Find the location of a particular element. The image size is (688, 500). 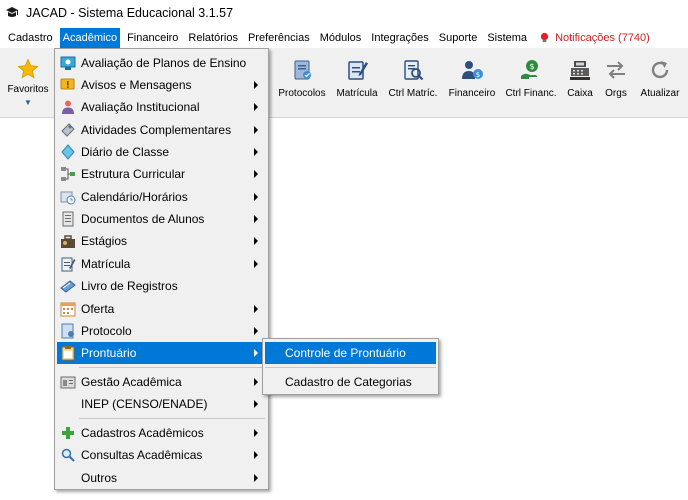

menu-integracoes: Integrações is located at coordinates (399, 38).